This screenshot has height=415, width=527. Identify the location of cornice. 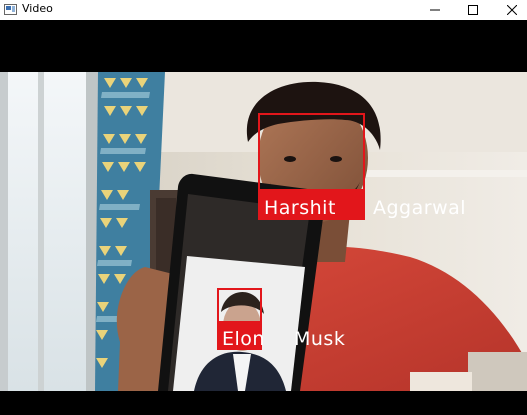
(443, 173).